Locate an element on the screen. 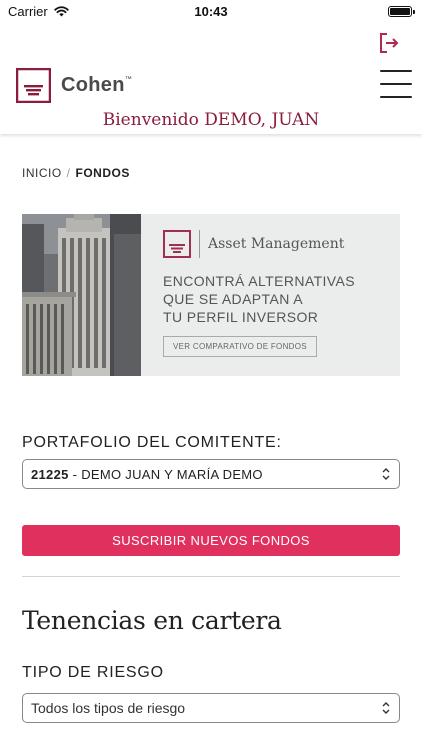 Image resolution: width=422 pixels, height=750 pixels. portfolio-select: 21225 - DEMO JUAN Y MARÍA DEMO is located at coordinates (211, 474).